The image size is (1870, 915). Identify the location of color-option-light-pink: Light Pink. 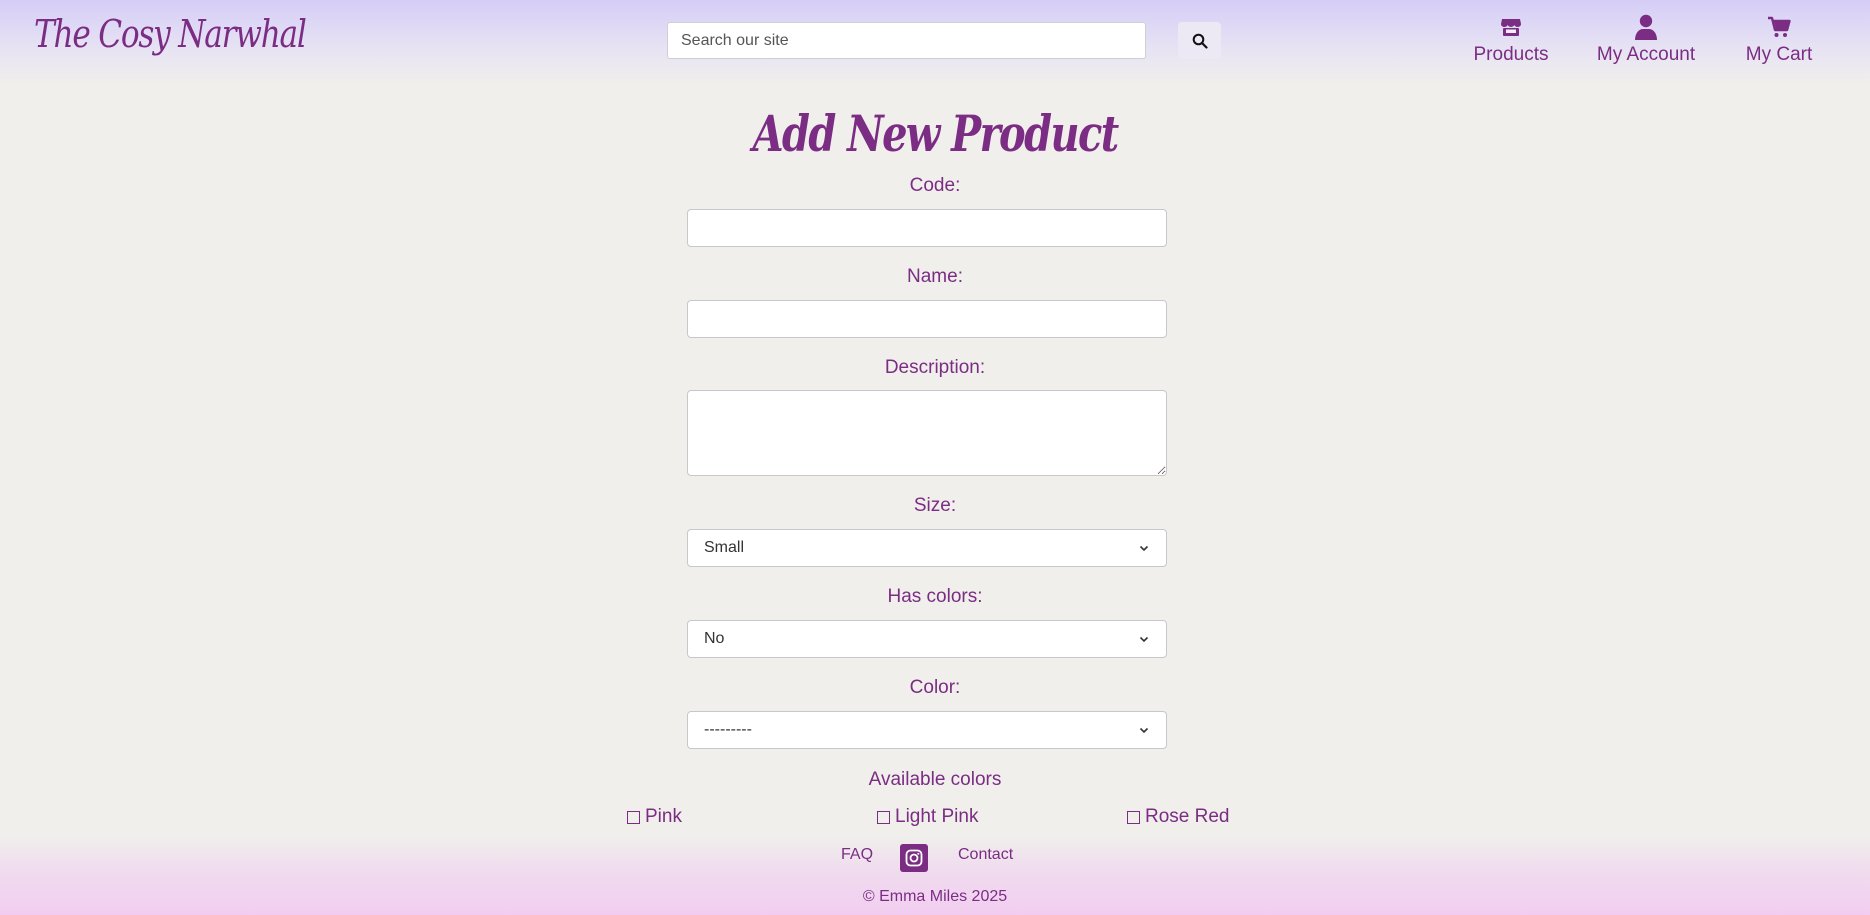
(927, 817).